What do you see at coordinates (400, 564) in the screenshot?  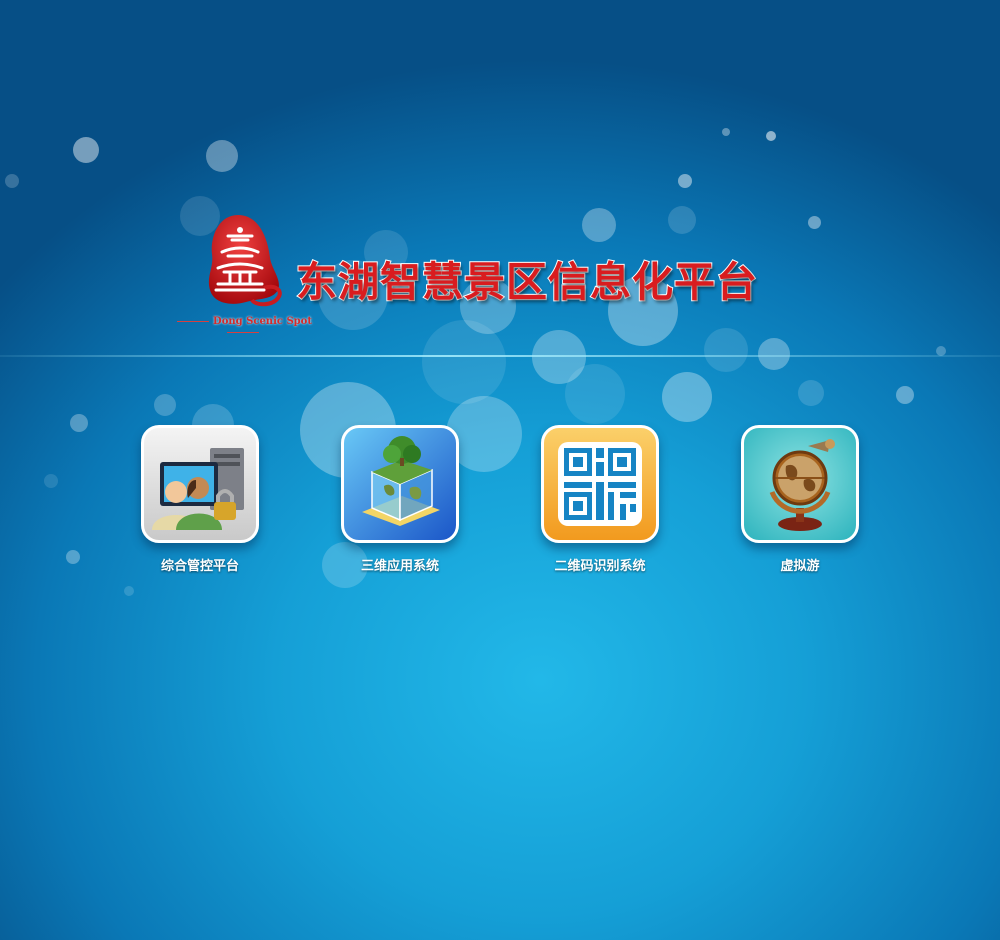 I see `app-label: 三维应用系统` at bounding box center [400, 564].